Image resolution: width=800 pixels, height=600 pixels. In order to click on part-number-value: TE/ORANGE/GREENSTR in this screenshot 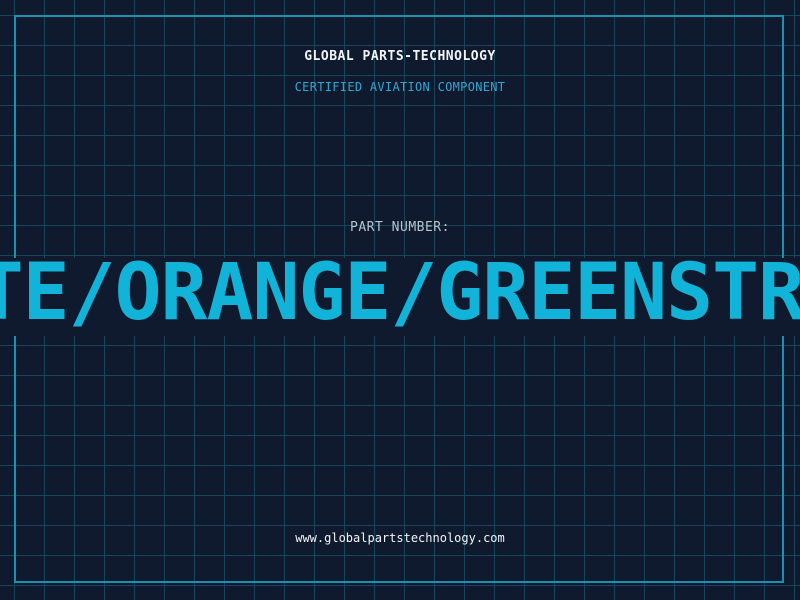, I will do `click(400, 297)`.